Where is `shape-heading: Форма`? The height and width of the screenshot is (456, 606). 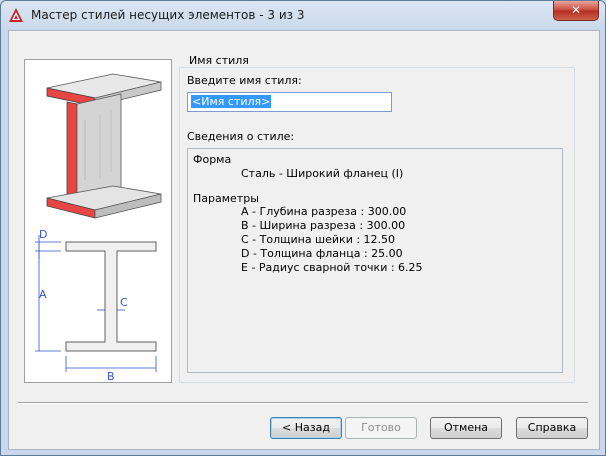
shape-heading: Форма is located at coordinates (212, 159).